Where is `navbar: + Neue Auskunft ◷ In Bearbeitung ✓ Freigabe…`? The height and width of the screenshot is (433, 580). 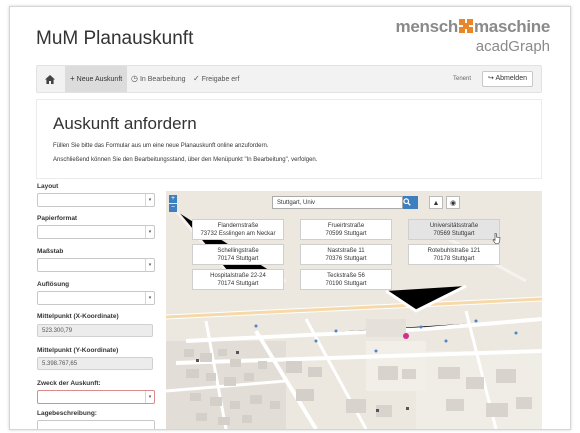 navbar: + Neue Auskunft ◷ In Bearbeitung ✓ Freigabe… is located at coordinates (289, 79).